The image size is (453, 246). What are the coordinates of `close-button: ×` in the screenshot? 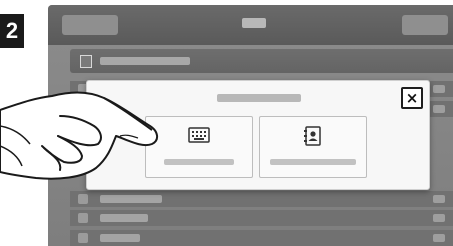 It's located at (412, 98).